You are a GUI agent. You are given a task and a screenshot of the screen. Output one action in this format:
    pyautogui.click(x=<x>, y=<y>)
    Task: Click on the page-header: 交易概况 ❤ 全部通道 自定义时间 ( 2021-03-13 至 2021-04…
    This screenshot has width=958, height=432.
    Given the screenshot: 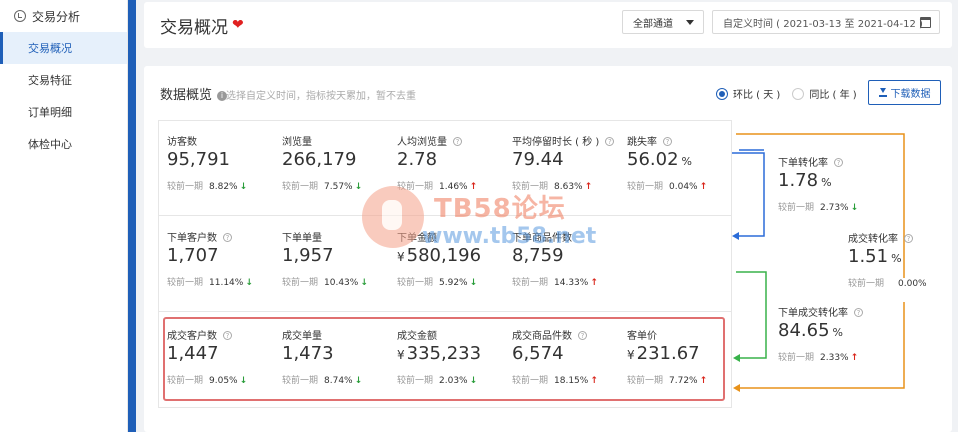 What is the action you would take?
    pyautogui.click(x=548, y=25)
    